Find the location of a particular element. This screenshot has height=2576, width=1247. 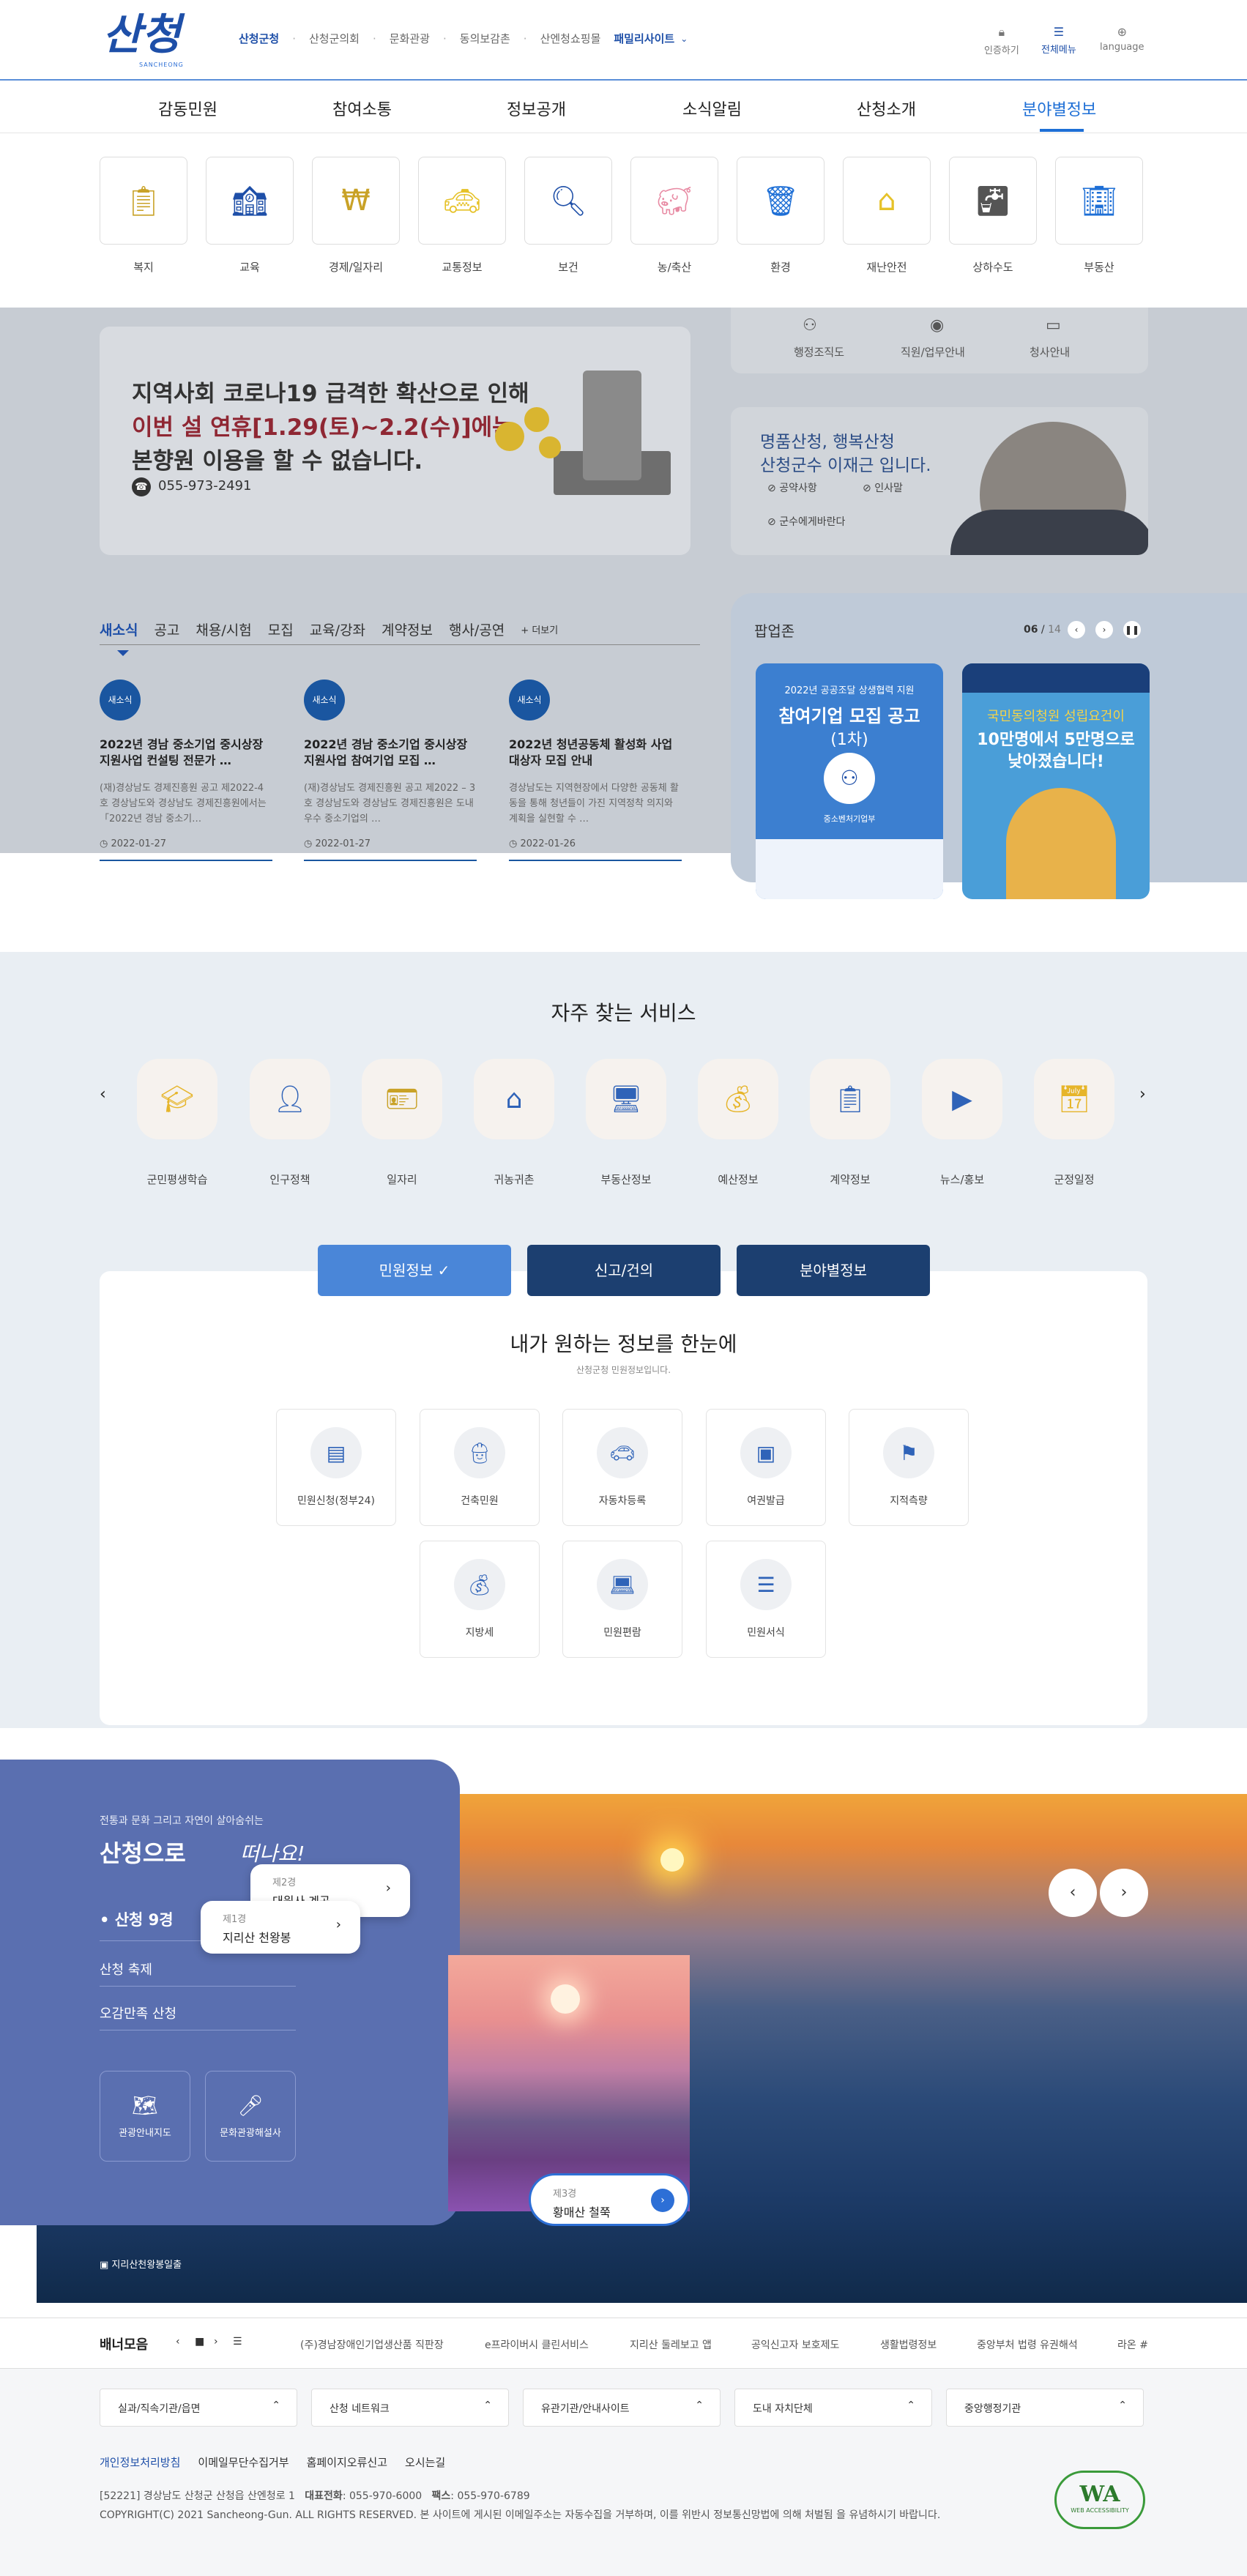

service-item: 💰︎ 예산정보 is located at coordinates (738, 1123).